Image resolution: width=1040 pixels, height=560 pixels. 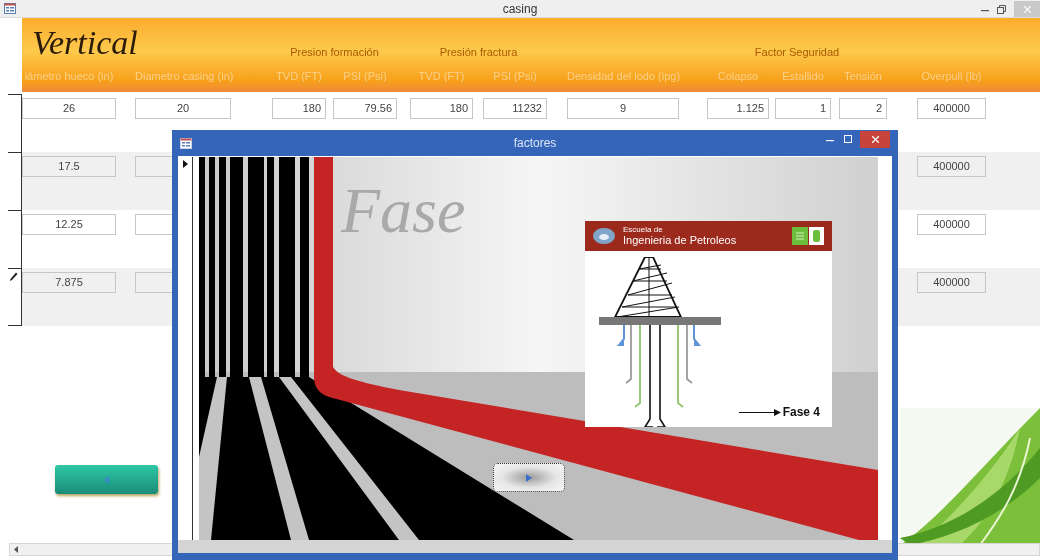 What do you see at coordinates (951, 76) in the screenshot?
I see `column-header: Overpull (lb)` at bounding box center [951, 76].